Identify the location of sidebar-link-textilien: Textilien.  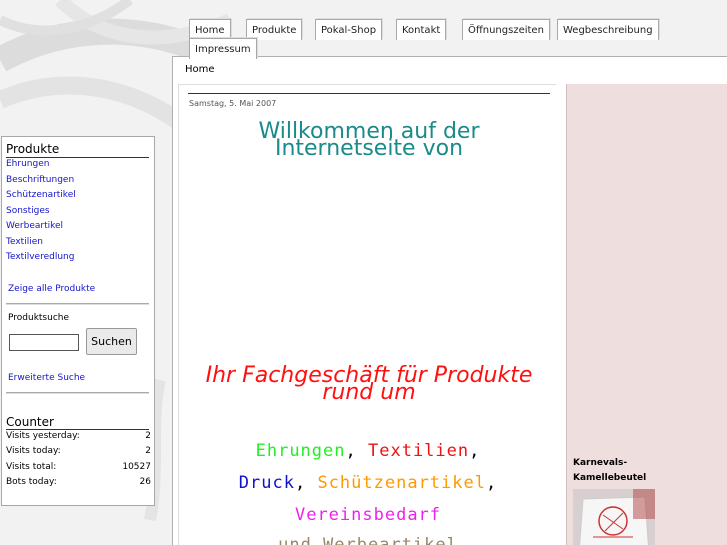
(24, 242).